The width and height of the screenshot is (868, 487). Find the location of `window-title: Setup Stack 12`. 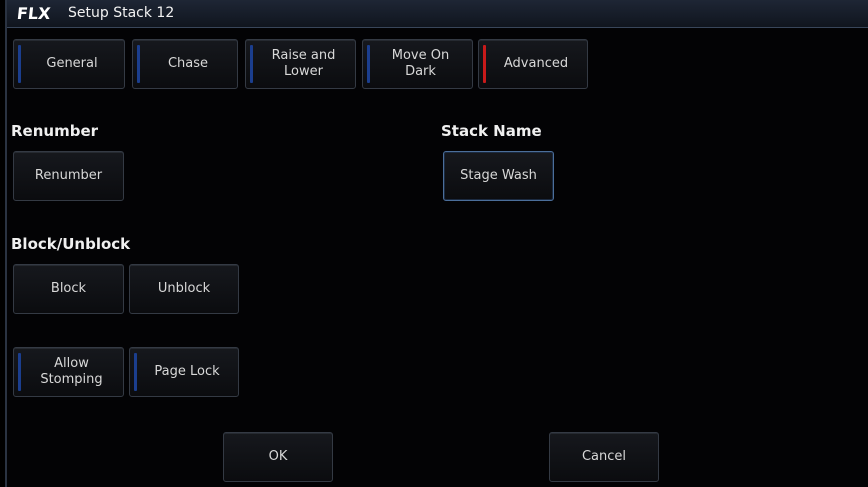

window-title: Setup Stack 12 is located at coordinates (121, 13).